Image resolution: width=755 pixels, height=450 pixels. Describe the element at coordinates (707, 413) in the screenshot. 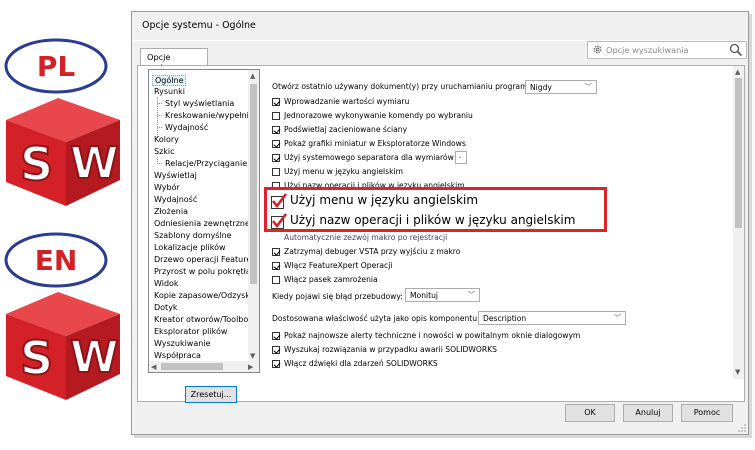

I see `help-button: Pomoc` at that location.